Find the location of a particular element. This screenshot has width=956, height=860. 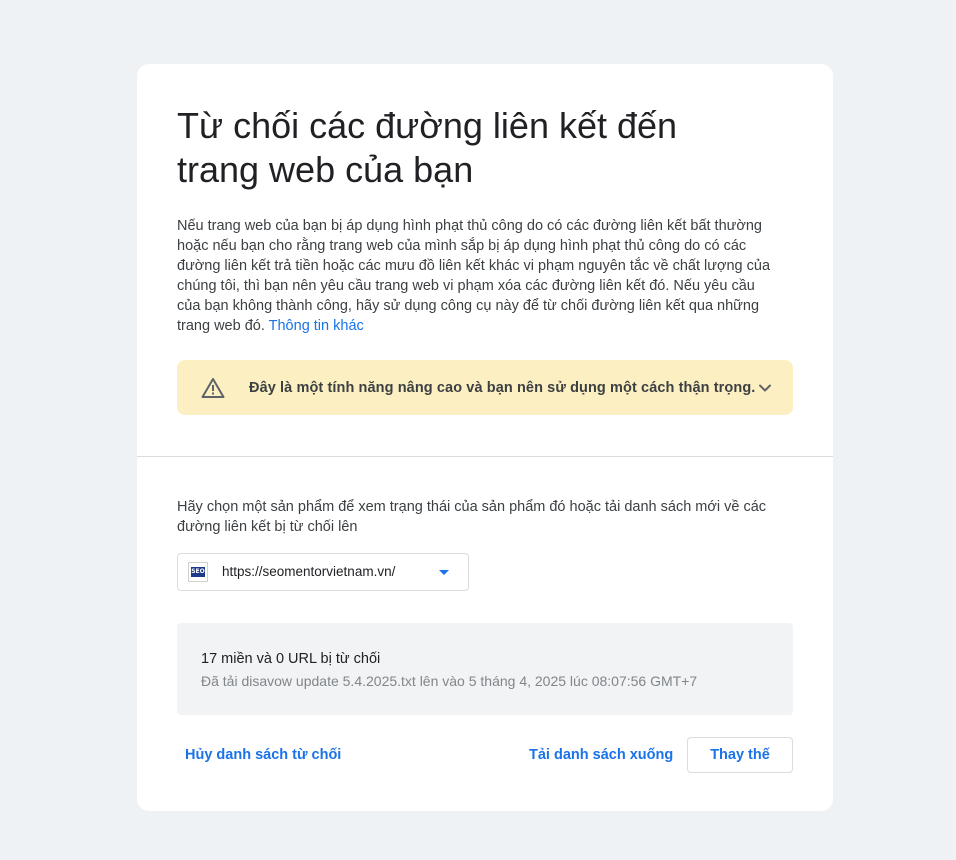

disavow-count: 17 miền và 0 URL bị từ chối is located at coordinates (291, 659).